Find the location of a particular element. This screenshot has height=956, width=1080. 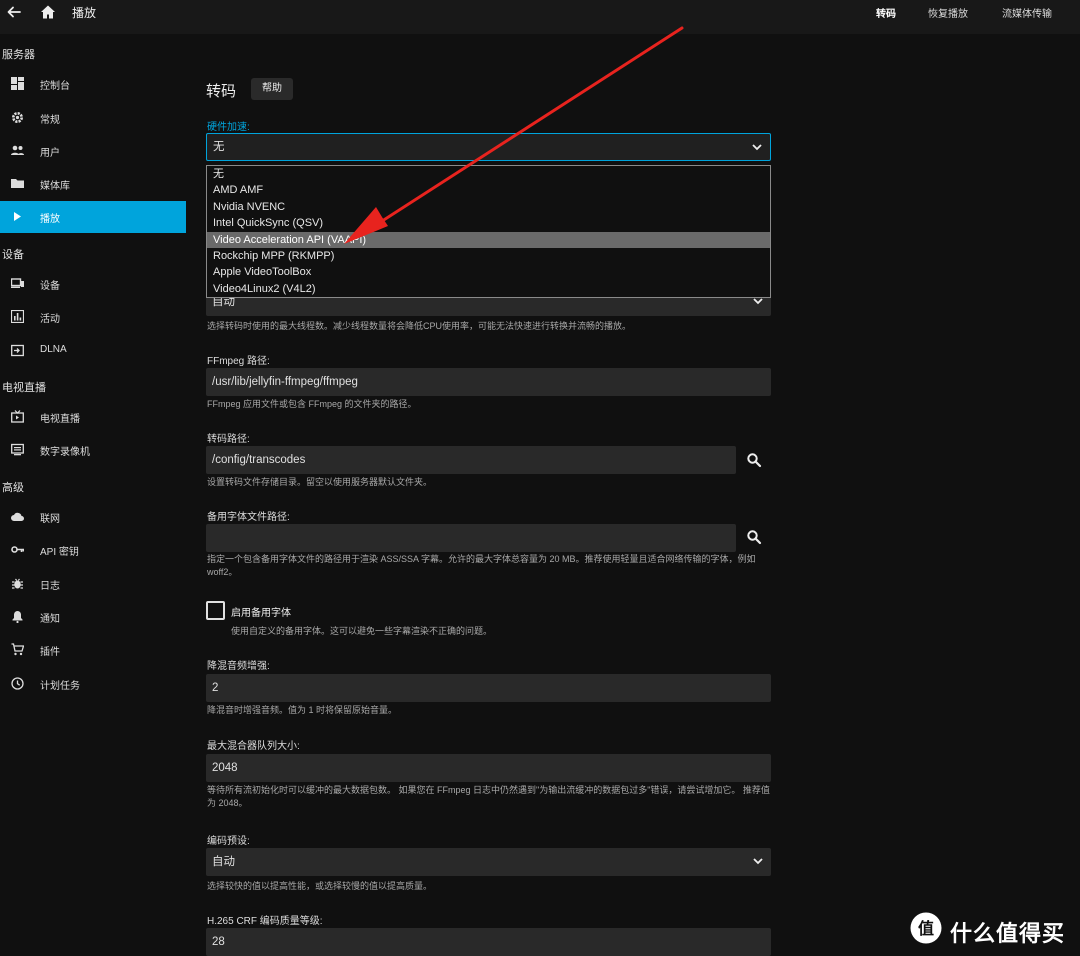

smzdm-logo-icon: 值 is located at coordinates (926, 928).